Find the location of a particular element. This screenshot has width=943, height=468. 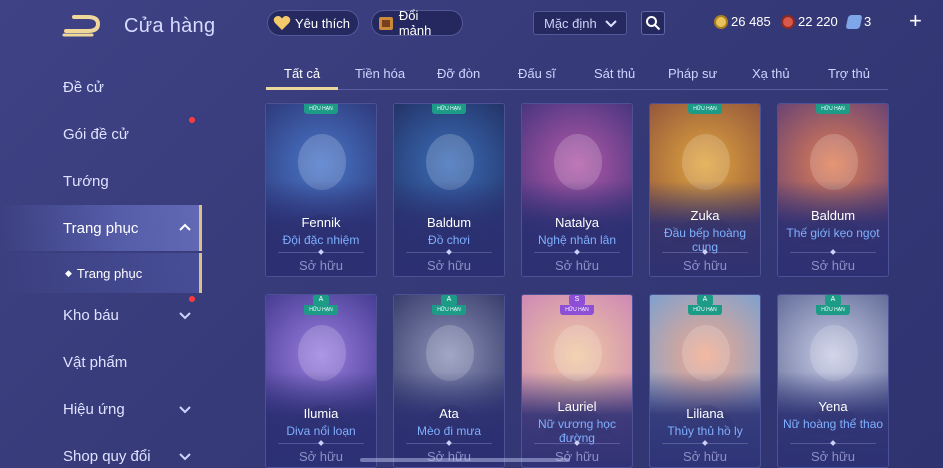

sidebar-item-label: Tướng is located at coordinates (86, 181).